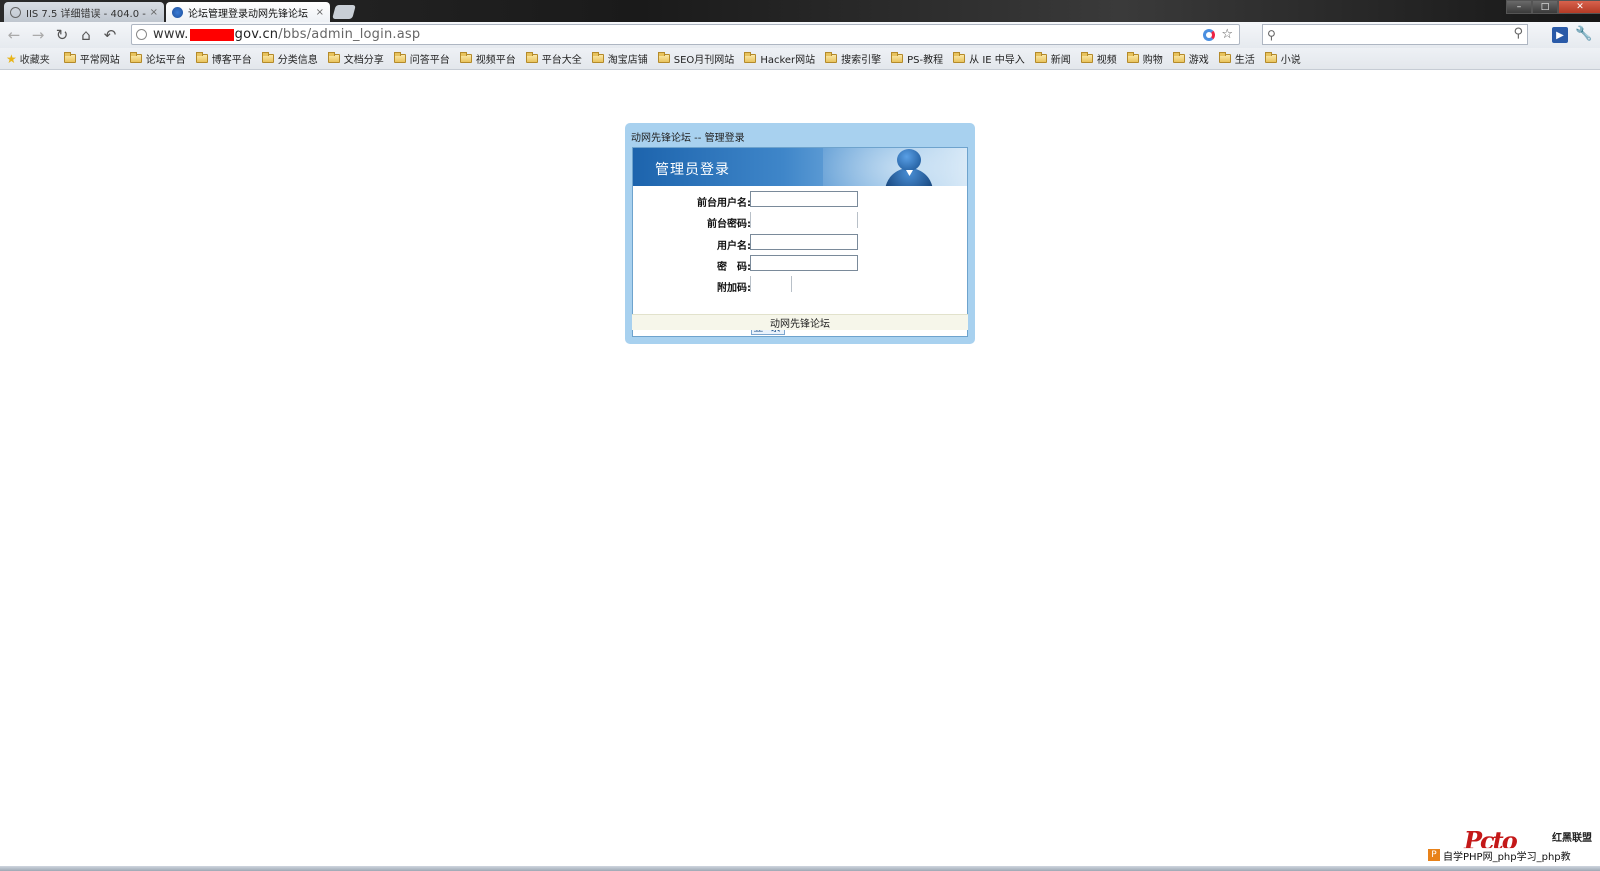 Image resolution: width=1600 pixels, height=871 pixels. What do you see at coordinates (553, 58) in the screenshot?
I see `bookmark-folder: 平台大全` at bounding box center [553, 58].